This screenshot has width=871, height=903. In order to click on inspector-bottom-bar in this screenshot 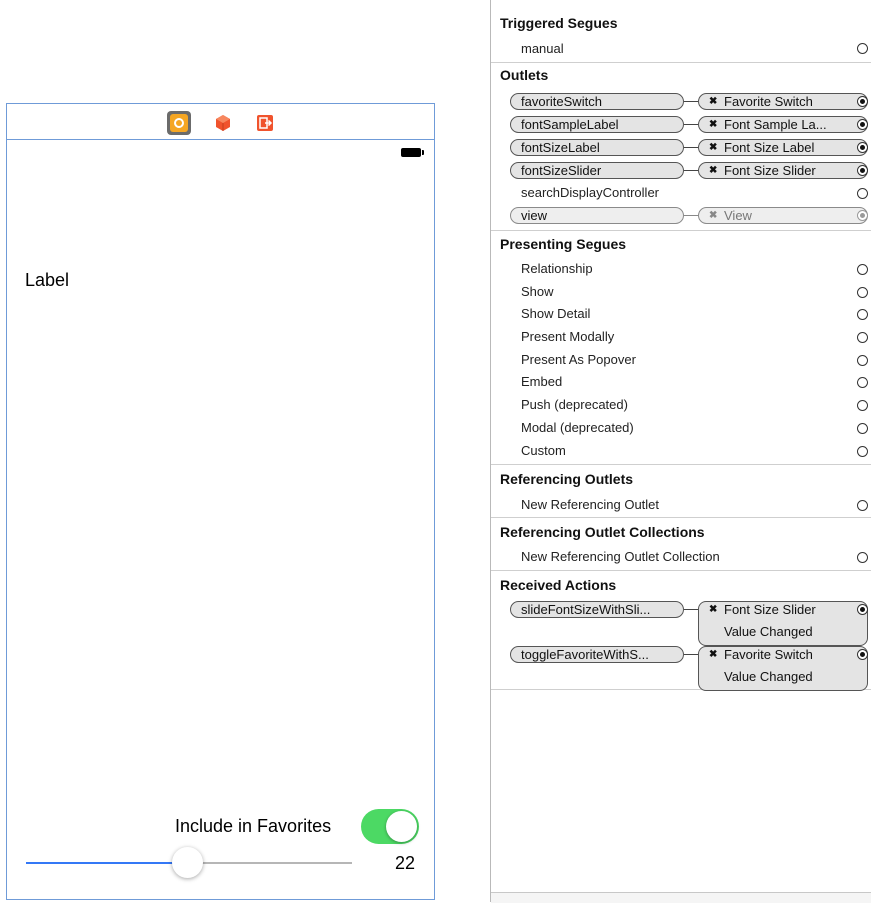, I will do `click(681, 897)`.